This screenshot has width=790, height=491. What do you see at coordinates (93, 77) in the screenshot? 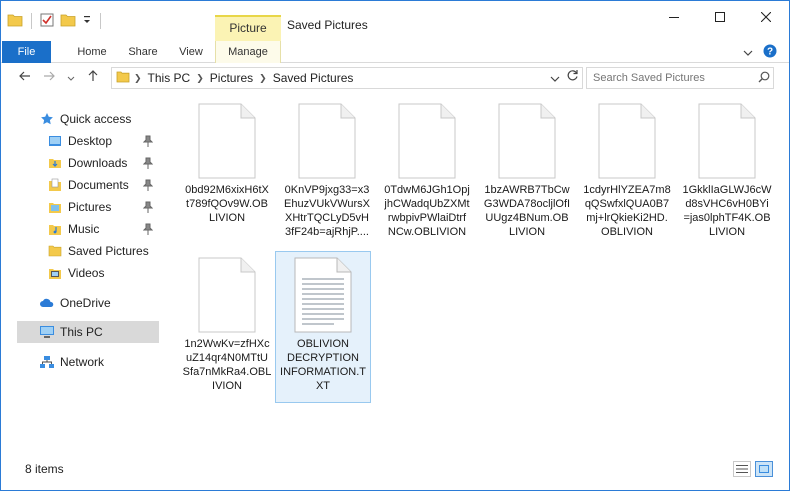
I see `up-arrow-icon` at bounding box center [93, 77].